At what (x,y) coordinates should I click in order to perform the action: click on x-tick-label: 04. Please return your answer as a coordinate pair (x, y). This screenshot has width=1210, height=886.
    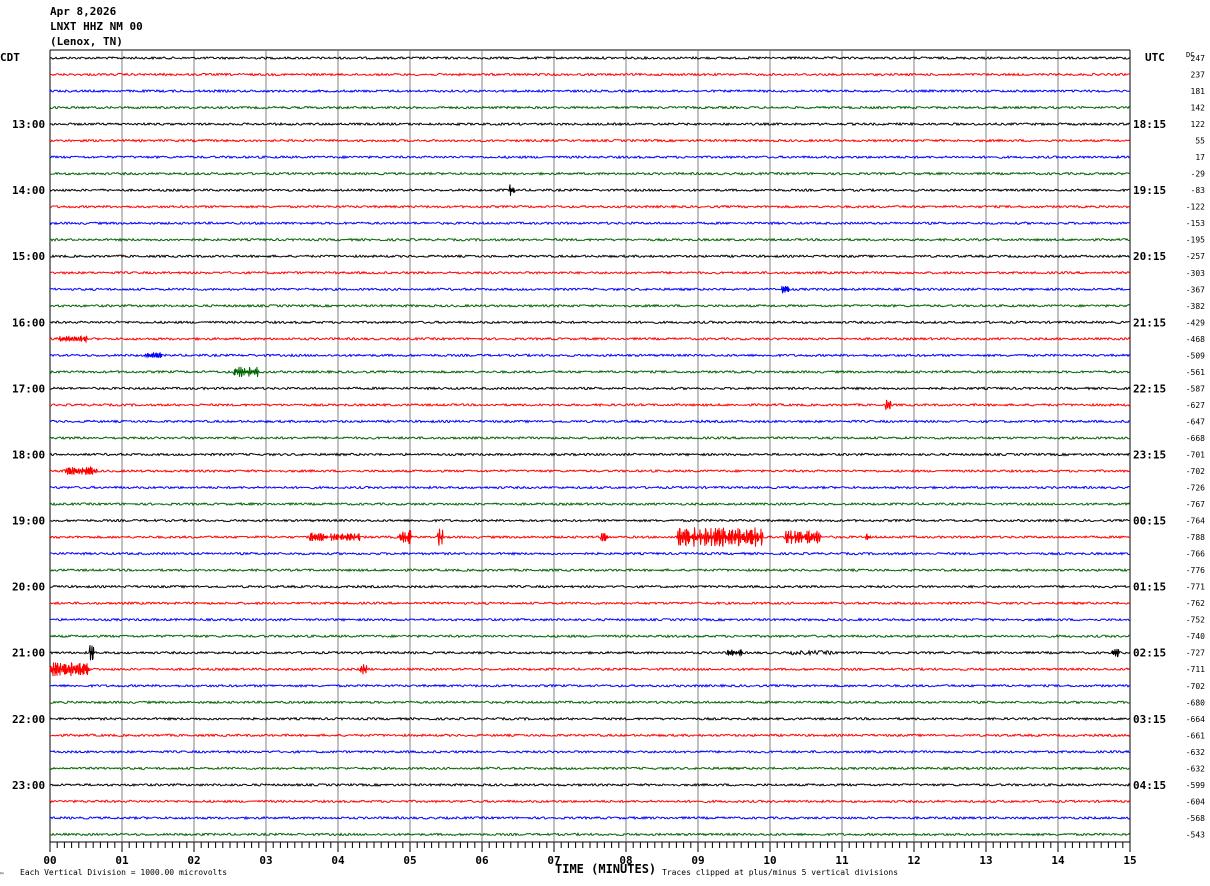
    Looking at the image, I should click on (338, 860).